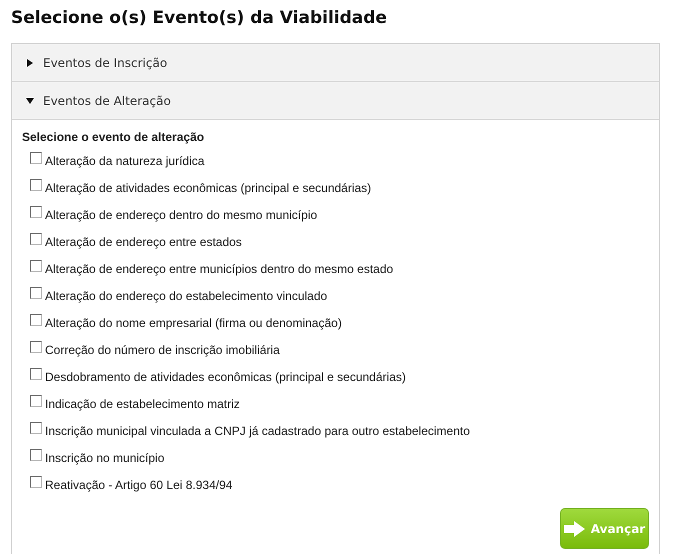 This screenshot has height=554, width=681. Describe the element at coordinates (114, 137) in the screenshot. I see `section-prompt: Selecione o evento de alteração` at that location.